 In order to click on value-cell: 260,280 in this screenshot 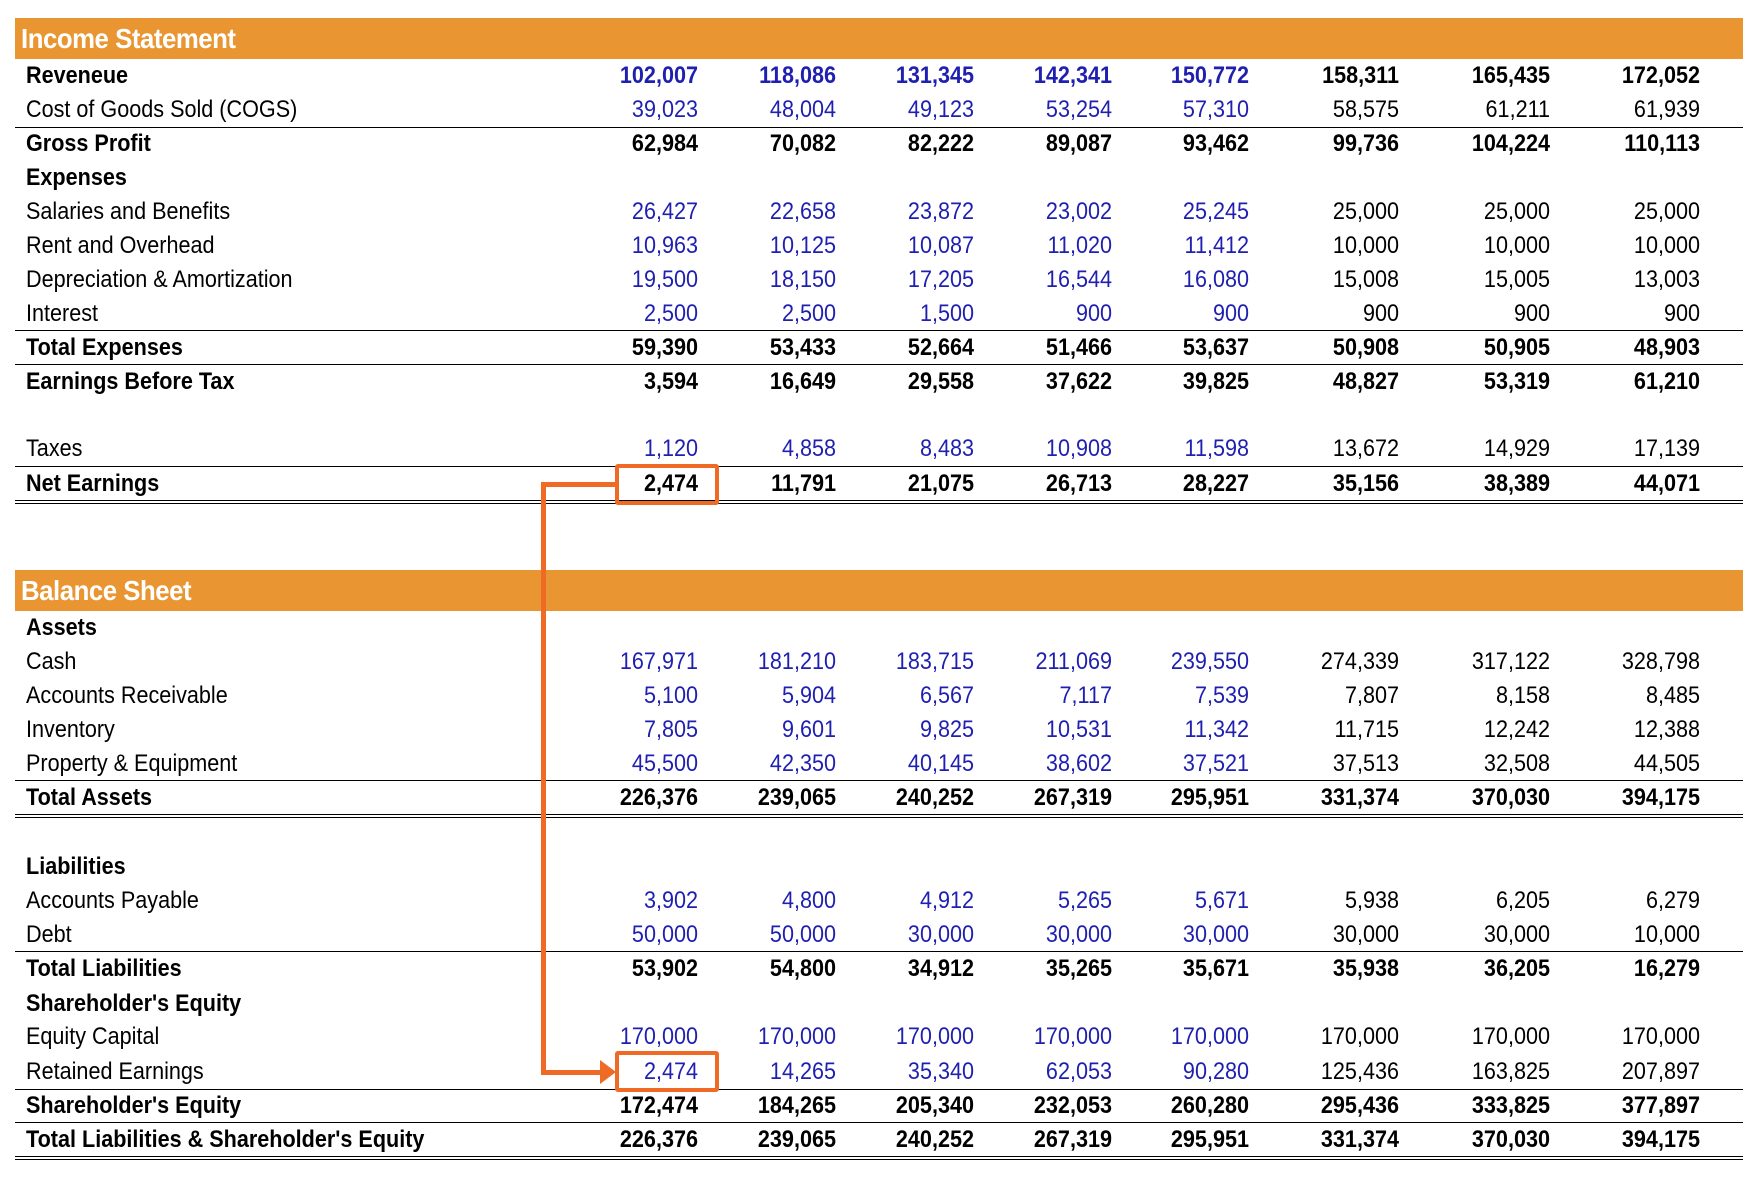, I will do `click(1186, 1106)`.